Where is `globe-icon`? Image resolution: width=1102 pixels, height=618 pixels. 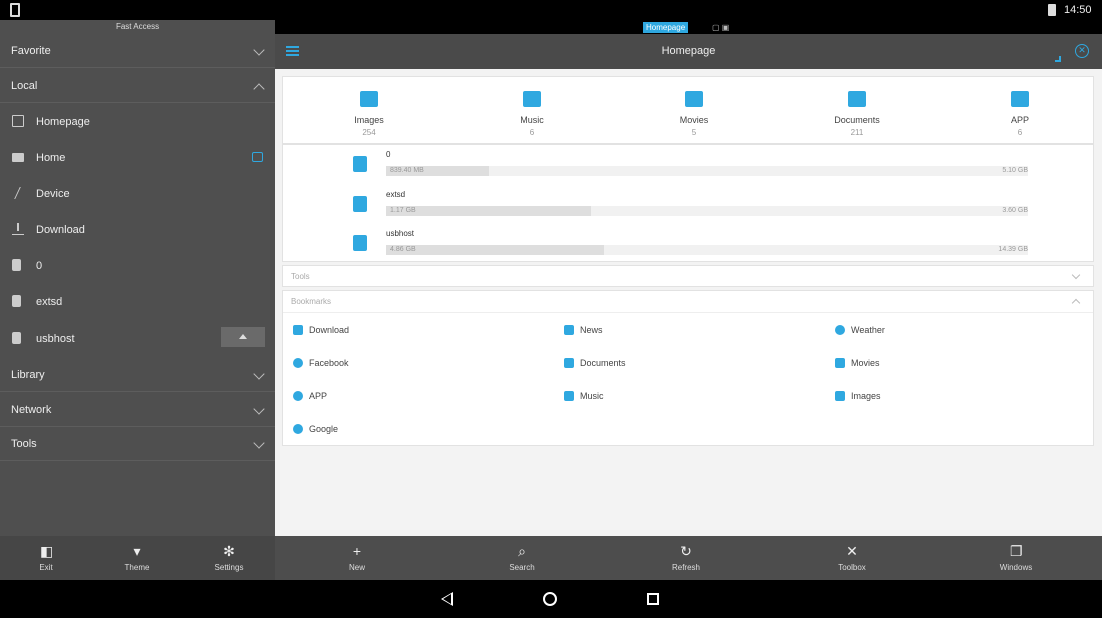 globe-icon is located at coordinates (298, 429).